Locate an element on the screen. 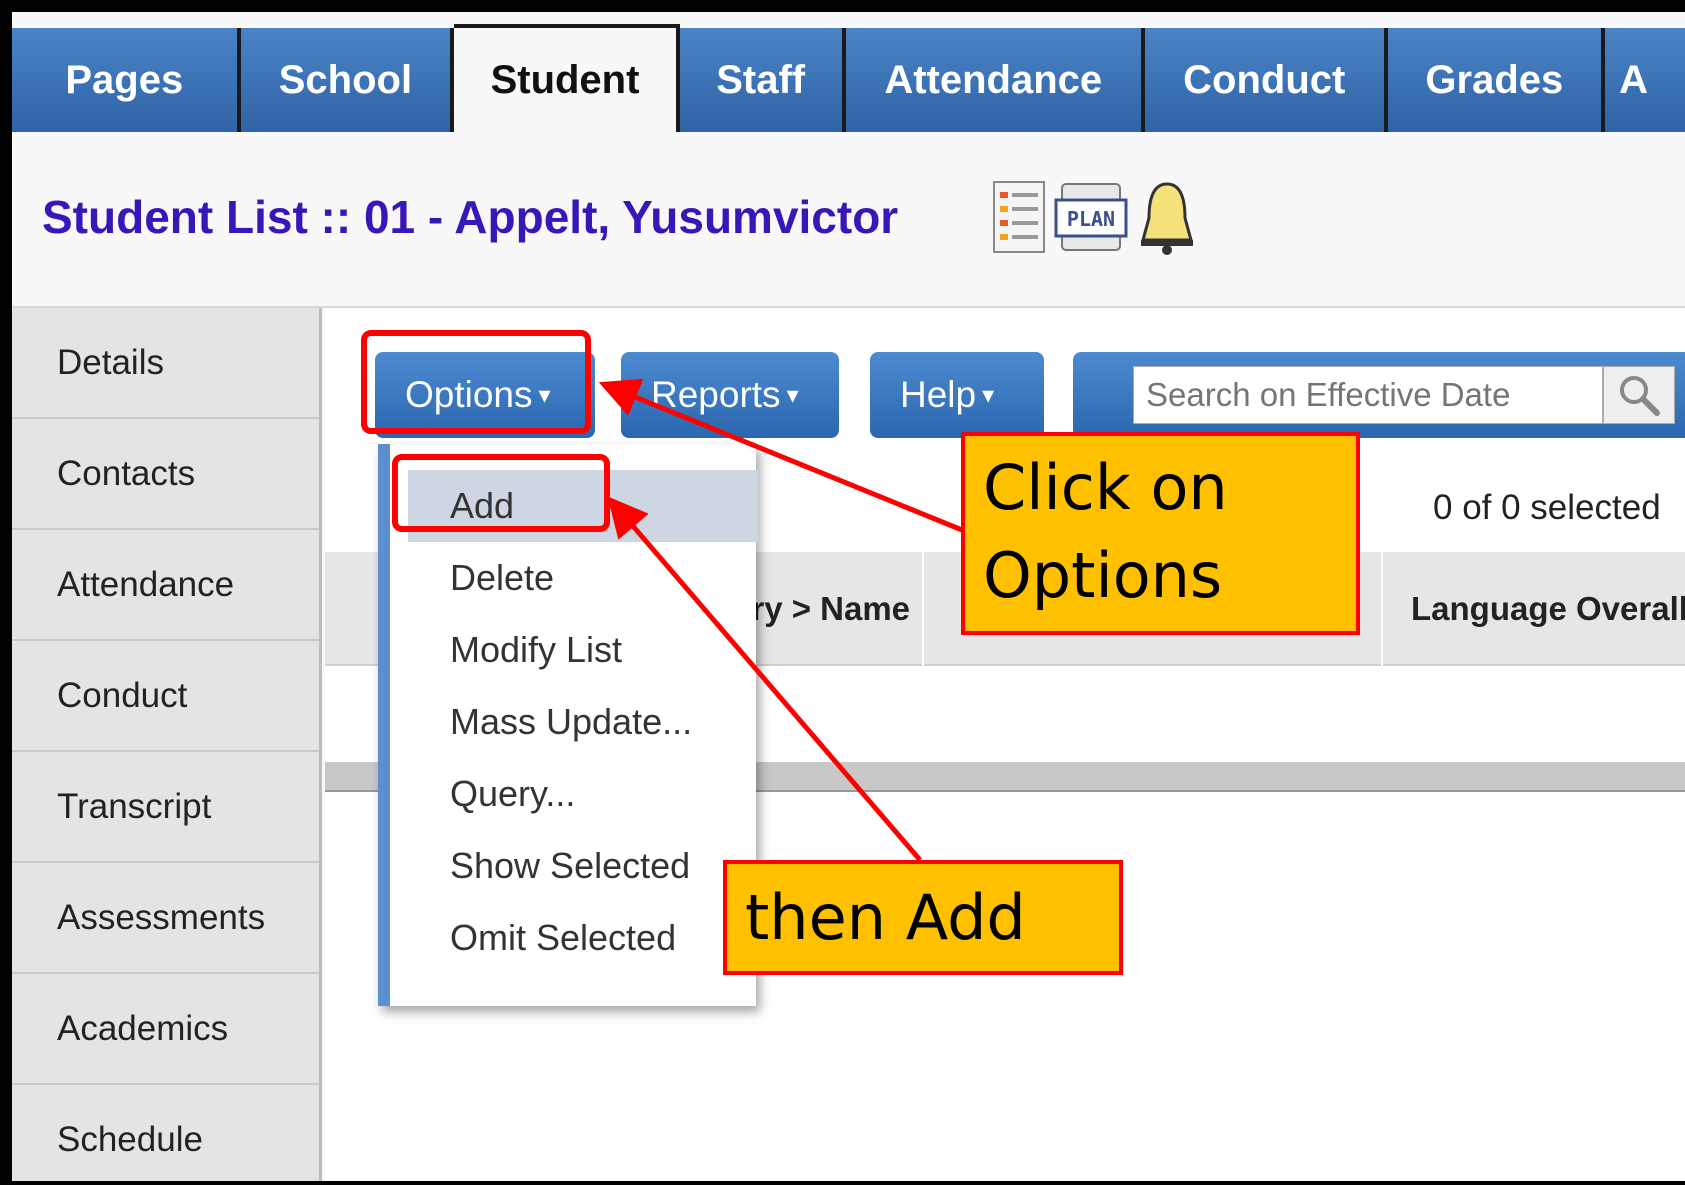 This screenshot has height=1185, width=1685. svg-text: PLAN is located at coordinates (1091, 219).